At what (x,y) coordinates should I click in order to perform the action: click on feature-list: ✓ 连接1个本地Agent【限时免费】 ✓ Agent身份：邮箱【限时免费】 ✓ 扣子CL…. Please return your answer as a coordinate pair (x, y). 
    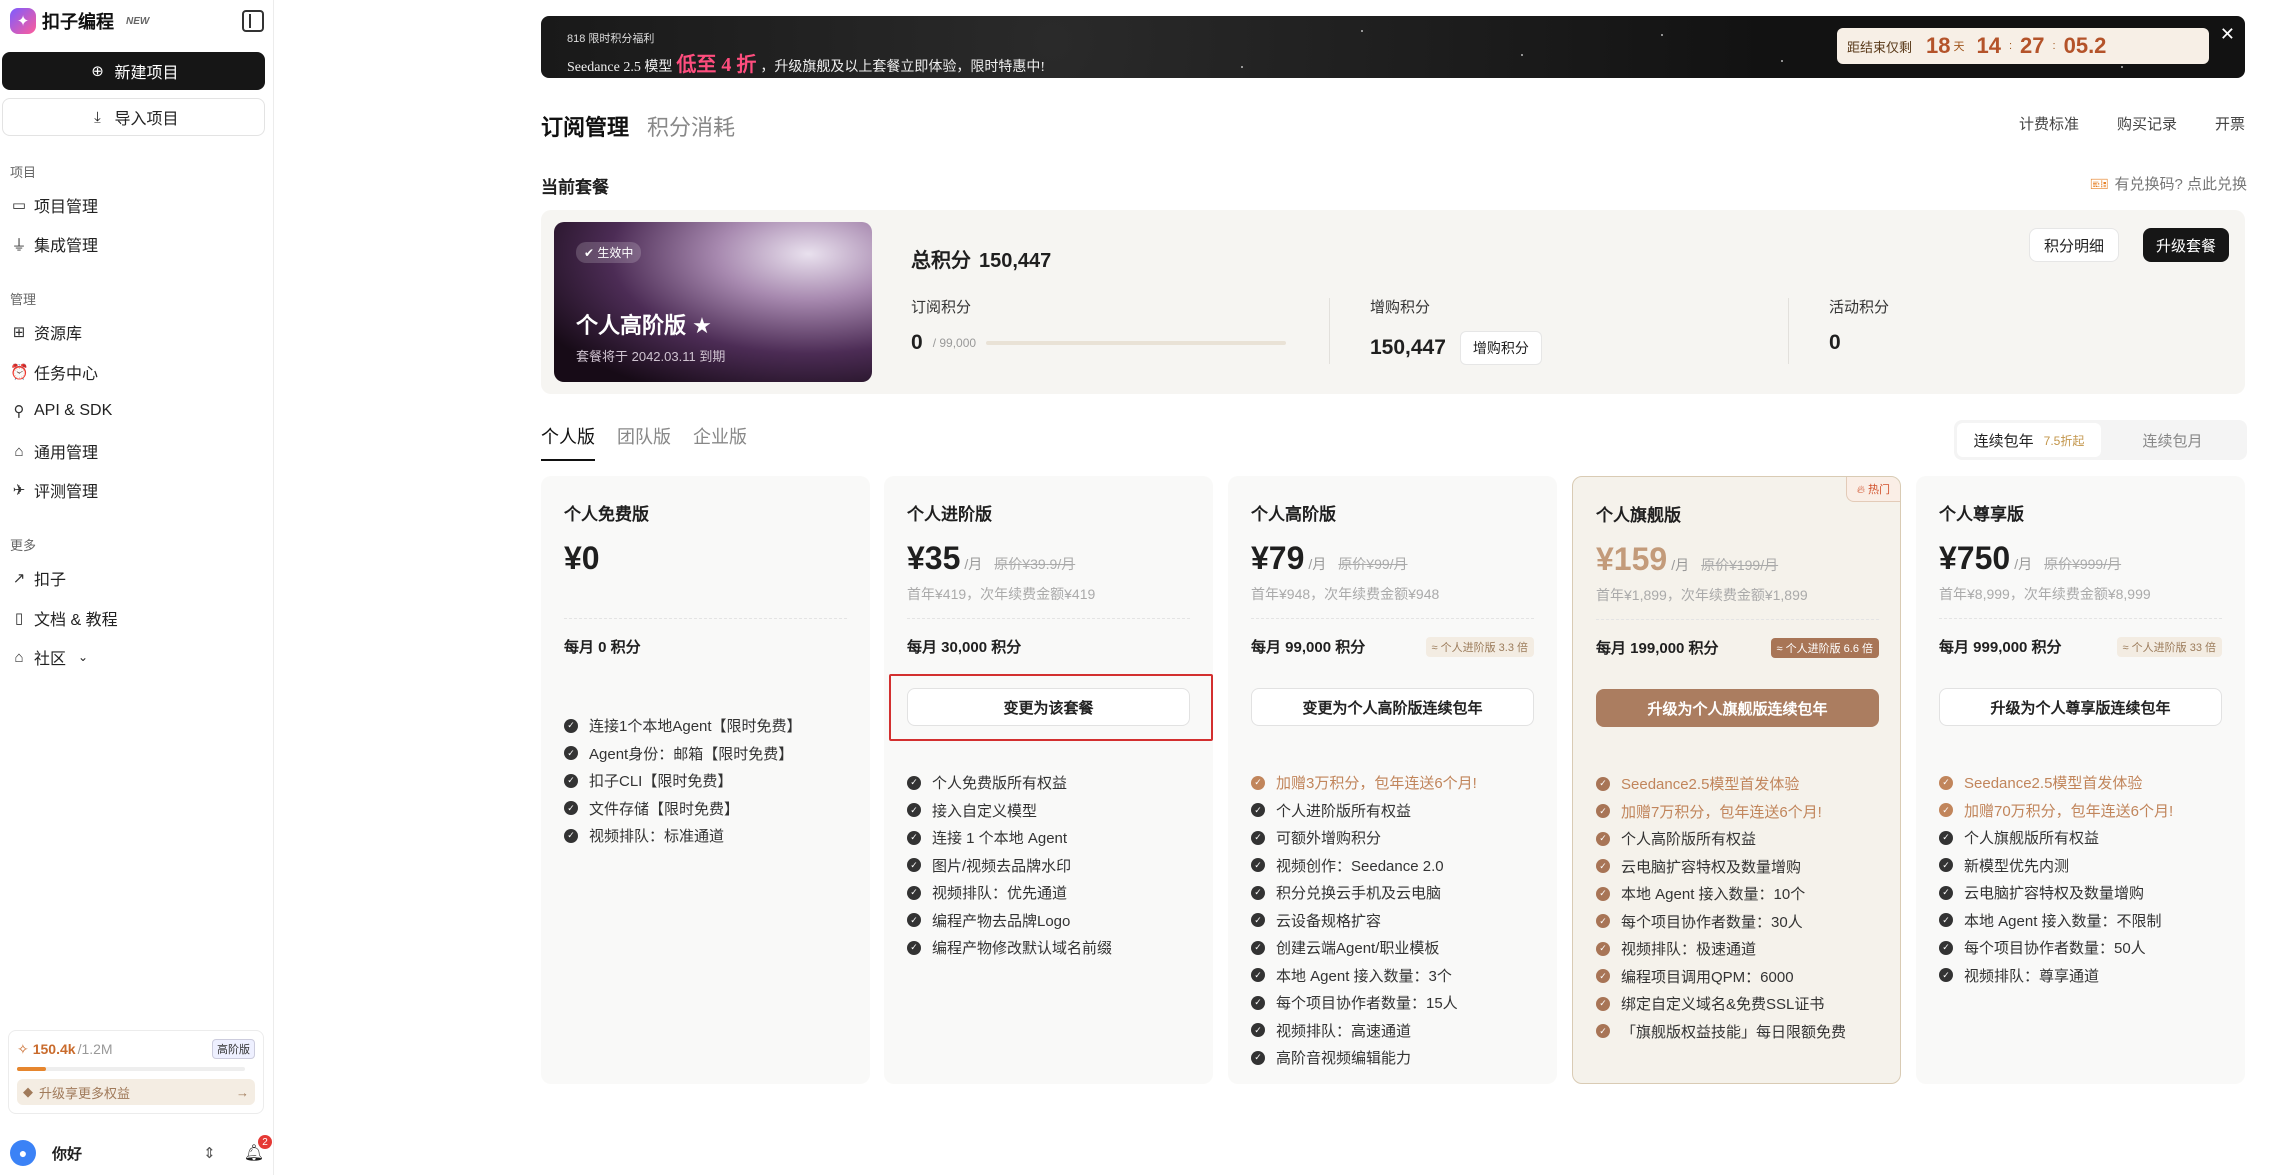
    Looking at the image, I should click on (683, 781).